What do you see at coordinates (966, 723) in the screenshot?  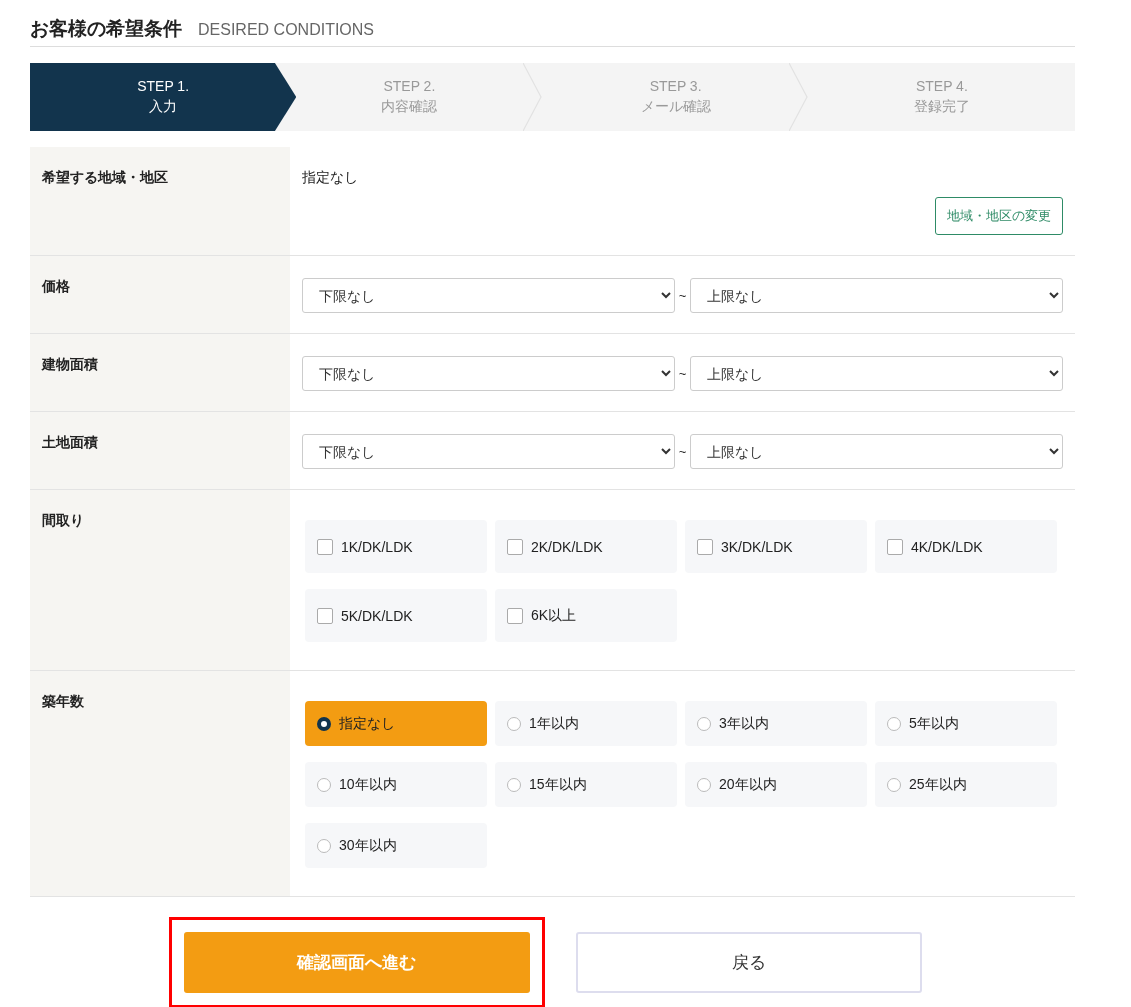 I see `age-option: 5年以内` at bounding box center [966, 723].